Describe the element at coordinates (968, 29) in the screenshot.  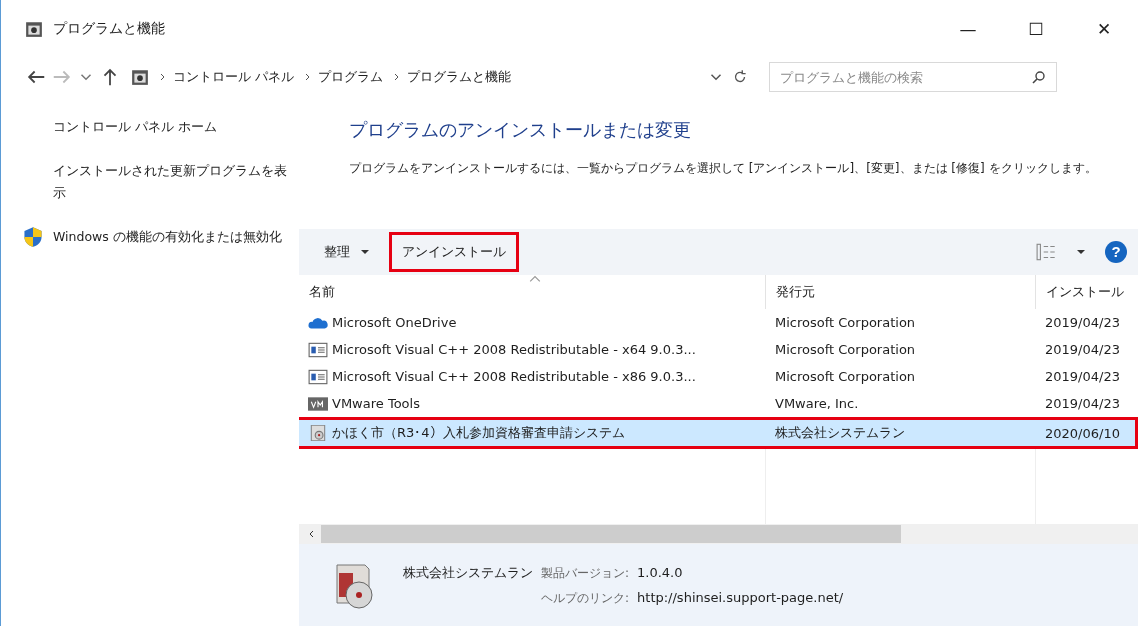
I see `minimize-button: —` at that location.